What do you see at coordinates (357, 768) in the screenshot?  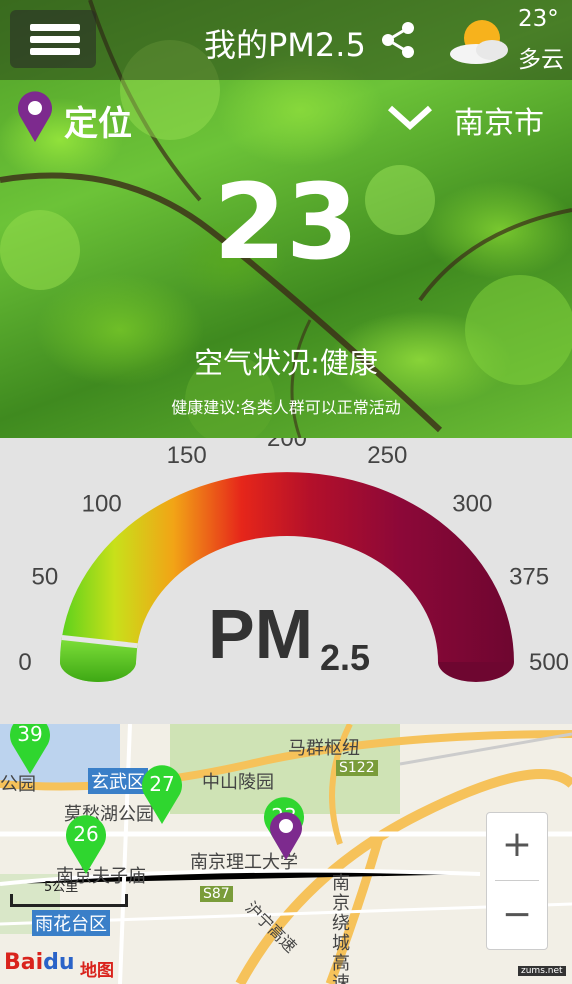 I see `map-label-s122: S122` at bounding box center [357, 768].